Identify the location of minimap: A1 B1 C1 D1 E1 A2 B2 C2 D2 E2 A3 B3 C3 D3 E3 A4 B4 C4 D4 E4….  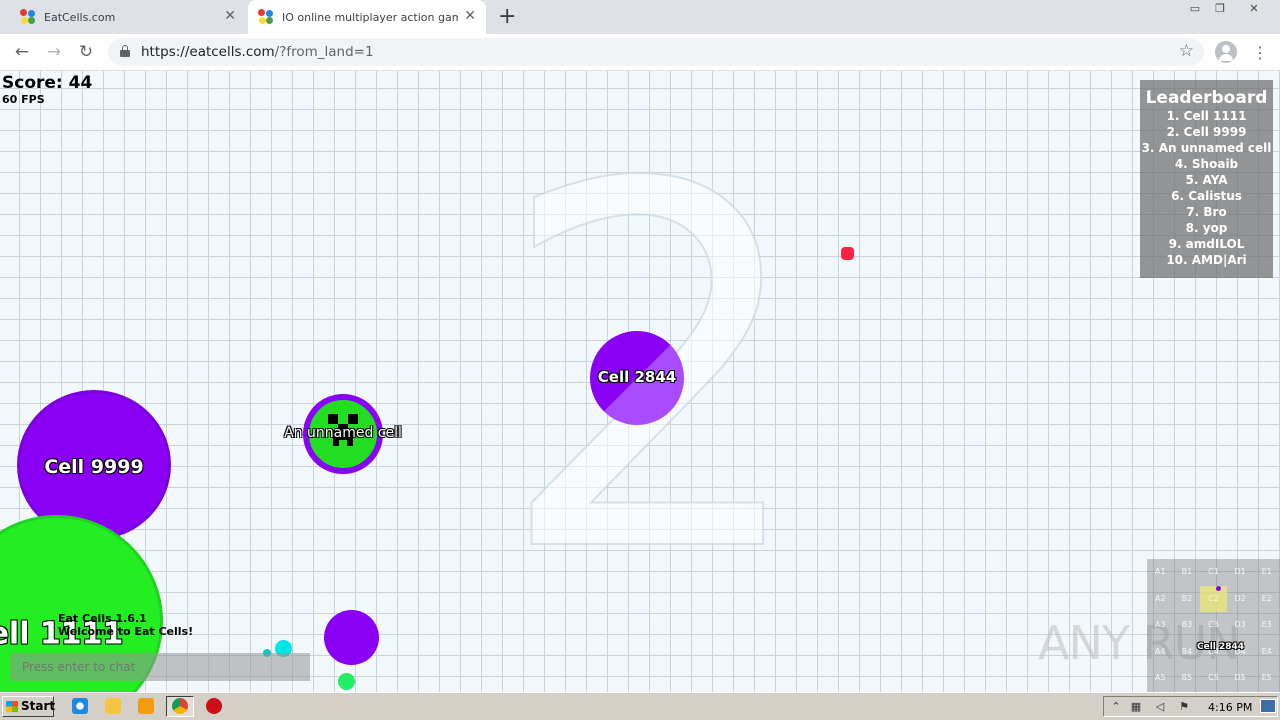
(1213, 625).